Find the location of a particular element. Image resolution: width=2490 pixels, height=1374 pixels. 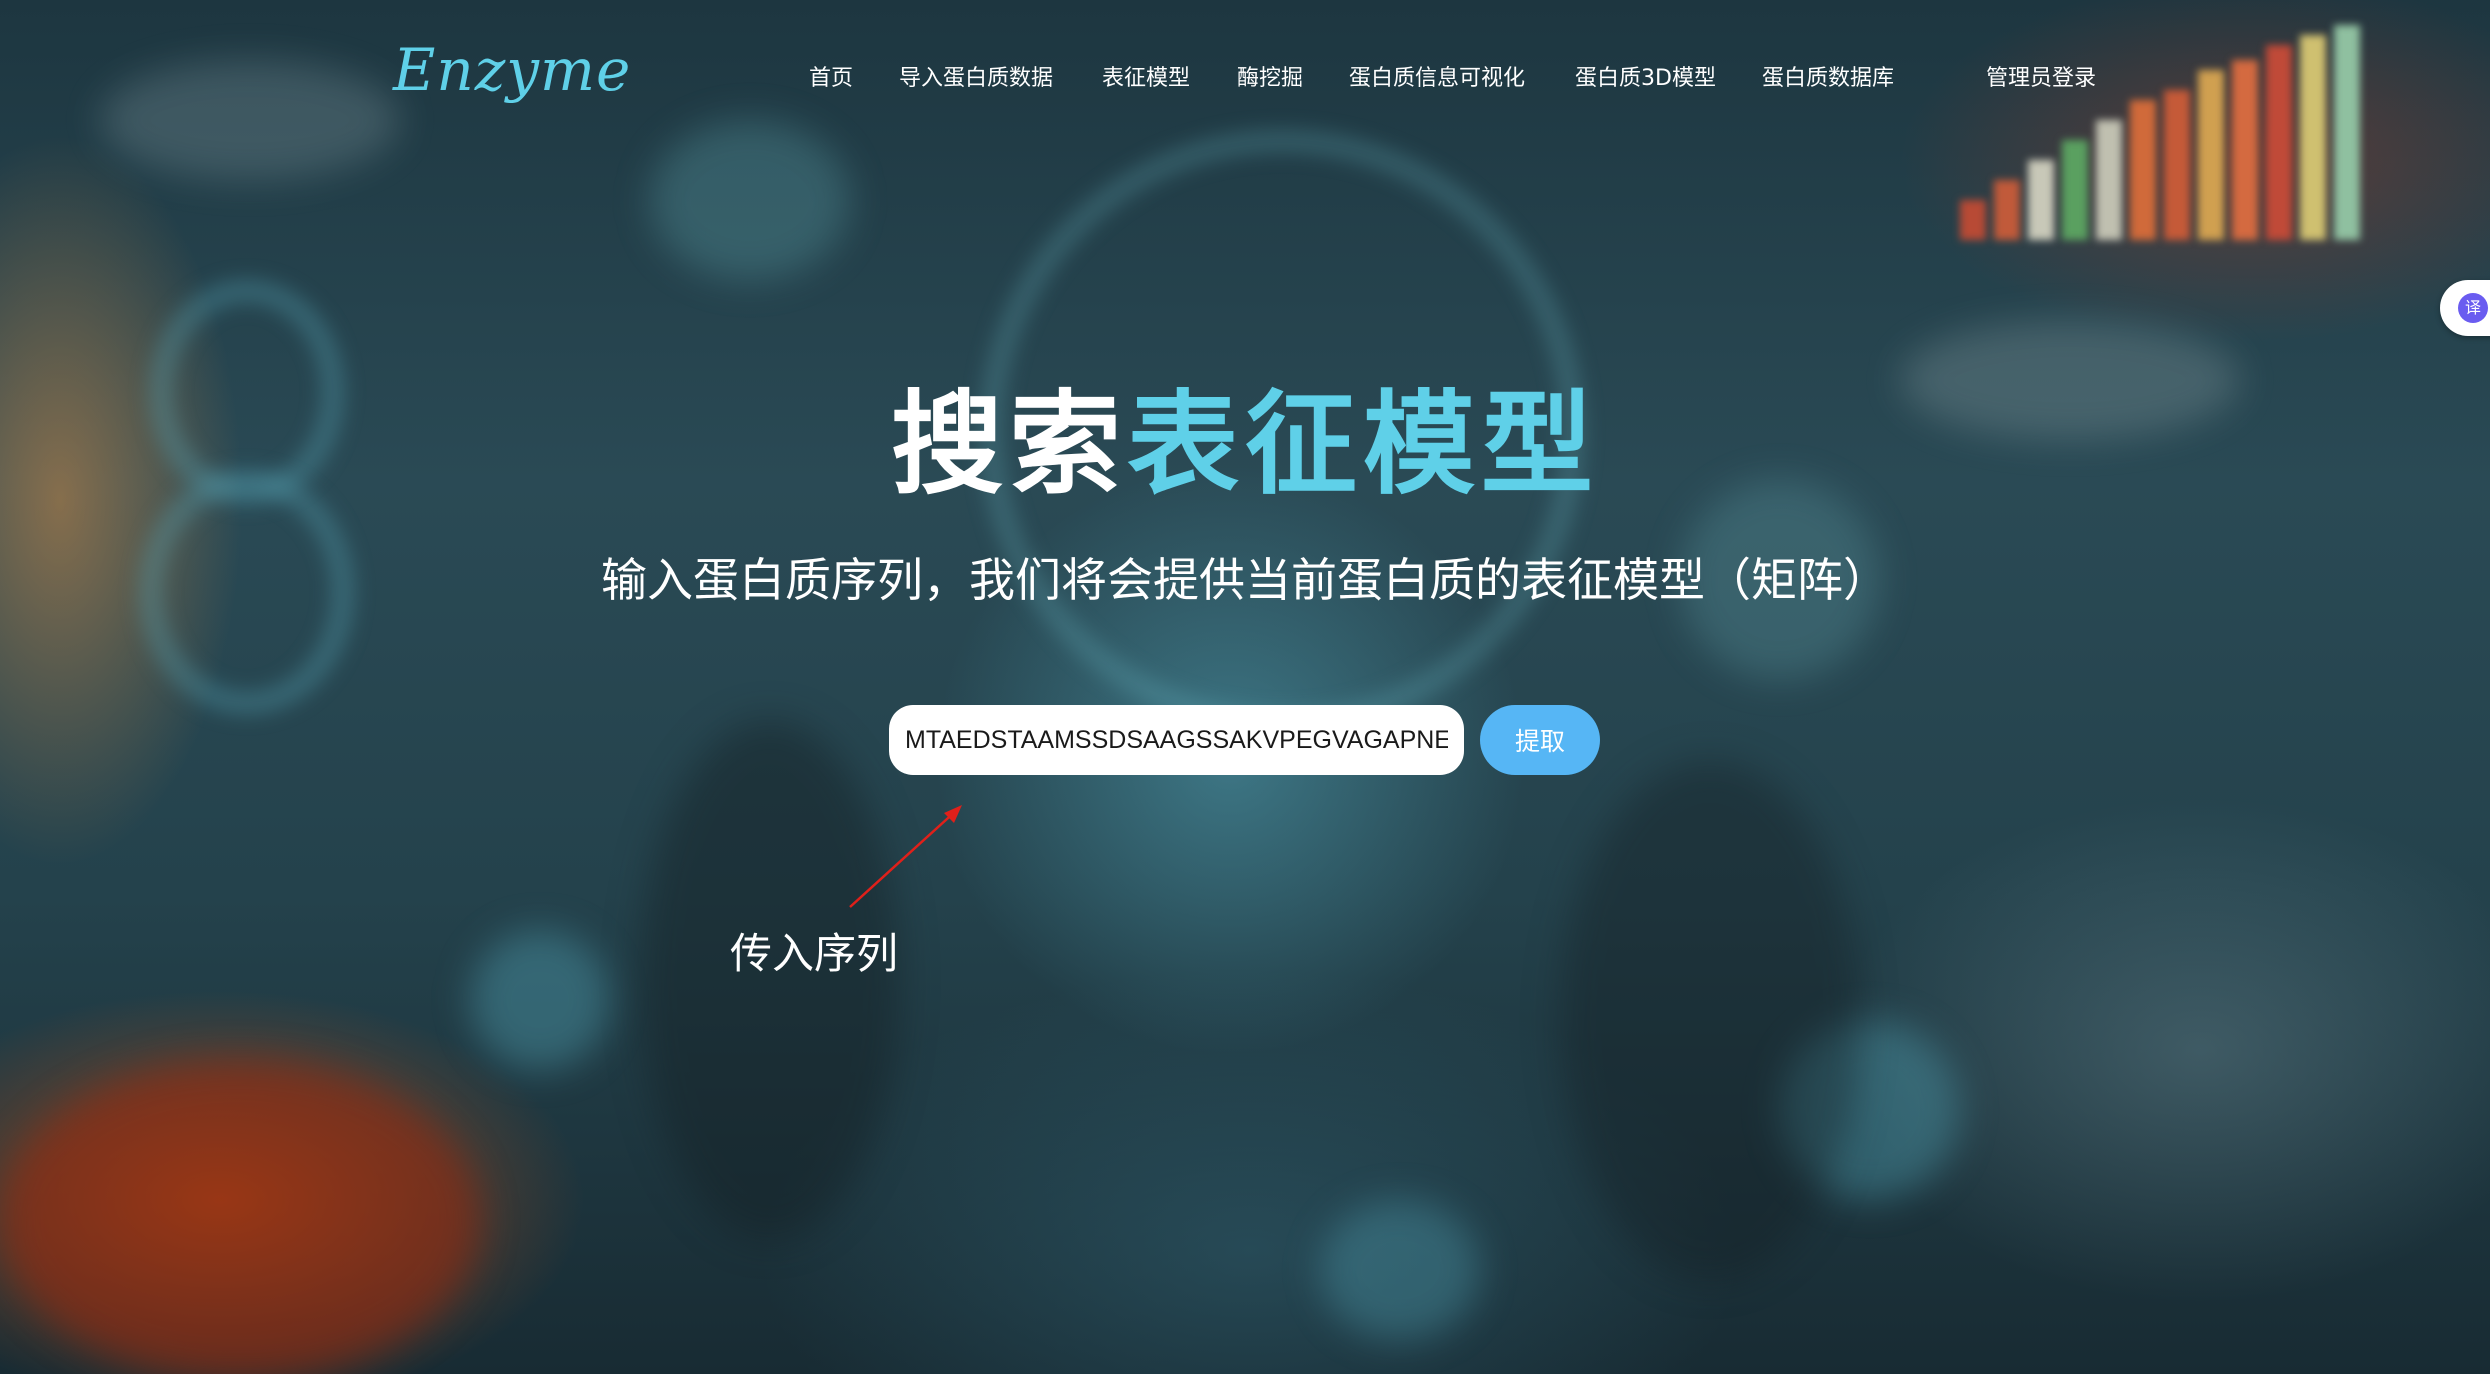

nav-item-protein-3d-model: 蛋白质3D模型 is located at coordinates (1645, 76).